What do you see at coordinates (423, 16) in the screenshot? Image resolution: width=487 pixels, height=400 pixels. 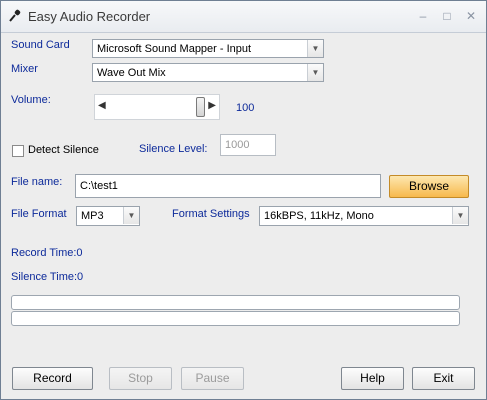 I see `minimize-icon: –` at bounding box center [423, 16].